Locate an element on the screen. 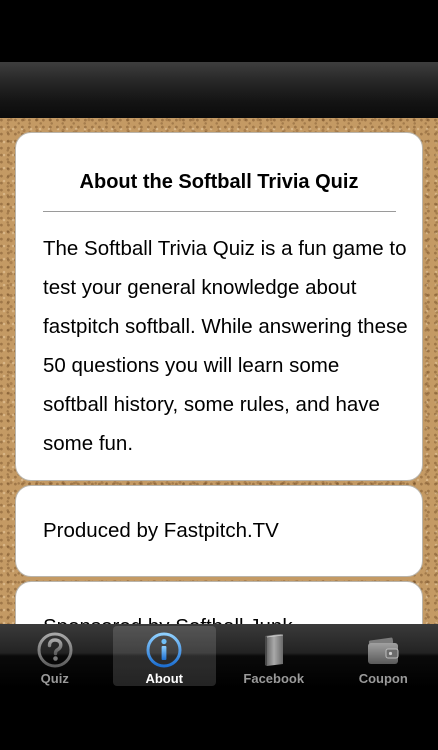  tab-quiz: Quiz is located at coordinates (55, 656).